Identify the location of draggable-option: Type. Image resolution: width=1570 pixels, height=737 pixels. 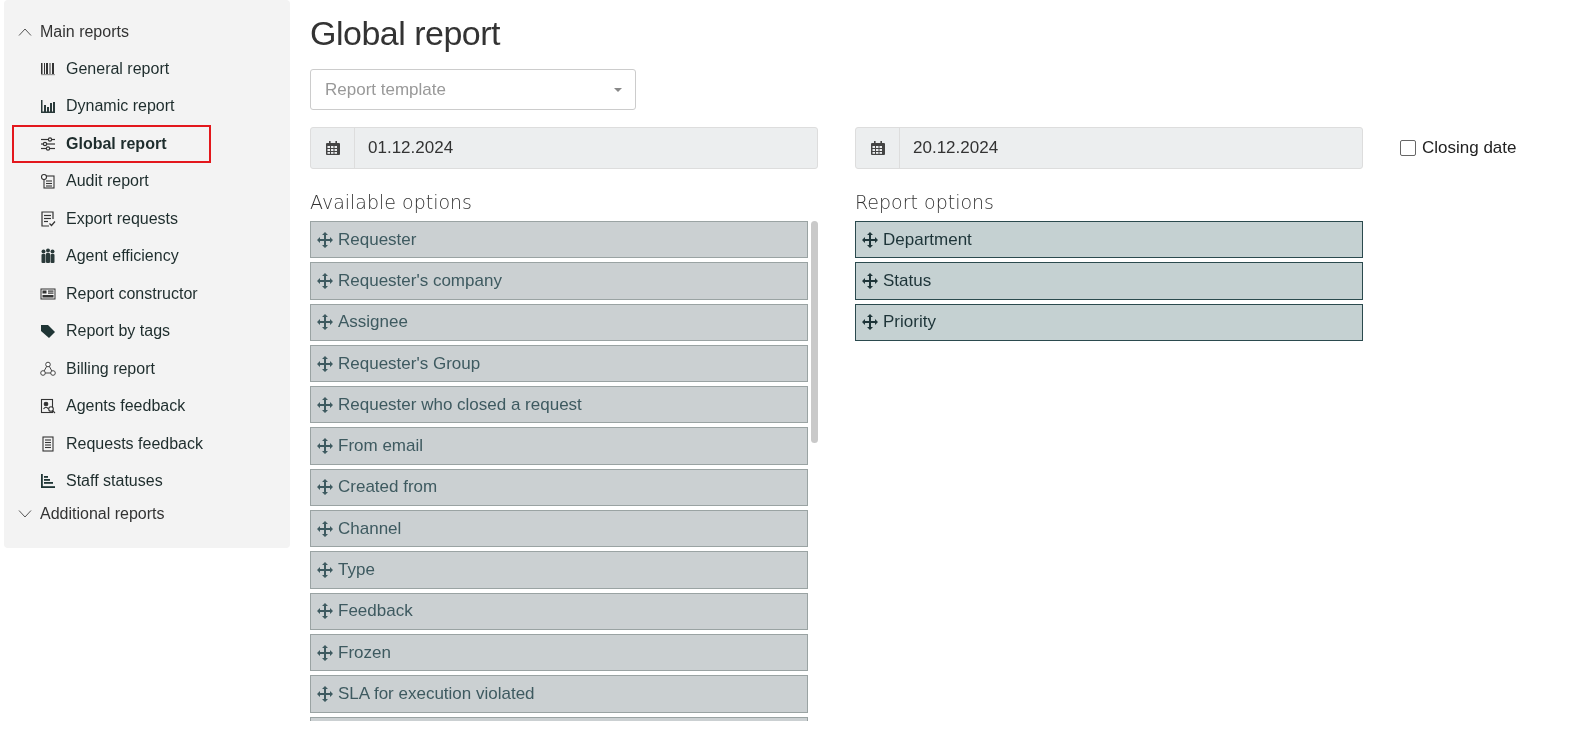
(559, 570).